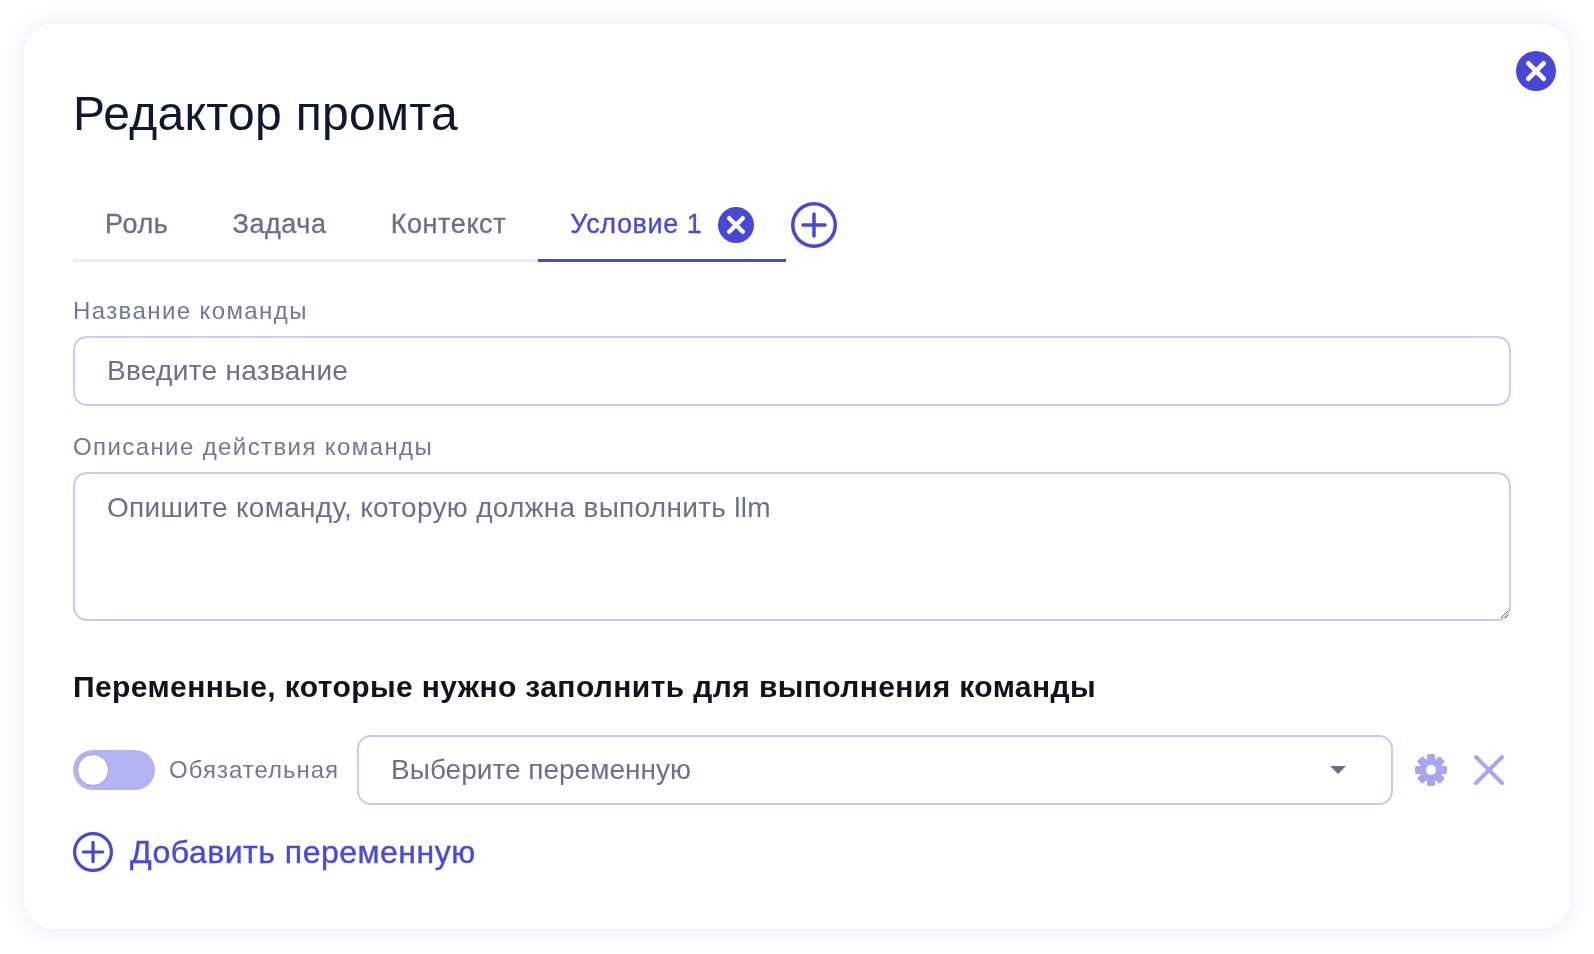 This screenshot has height=954, width=1594. Describe the element at coordinates (190, 311) in the screenshot. I see `field-label: Название команды` at that location.